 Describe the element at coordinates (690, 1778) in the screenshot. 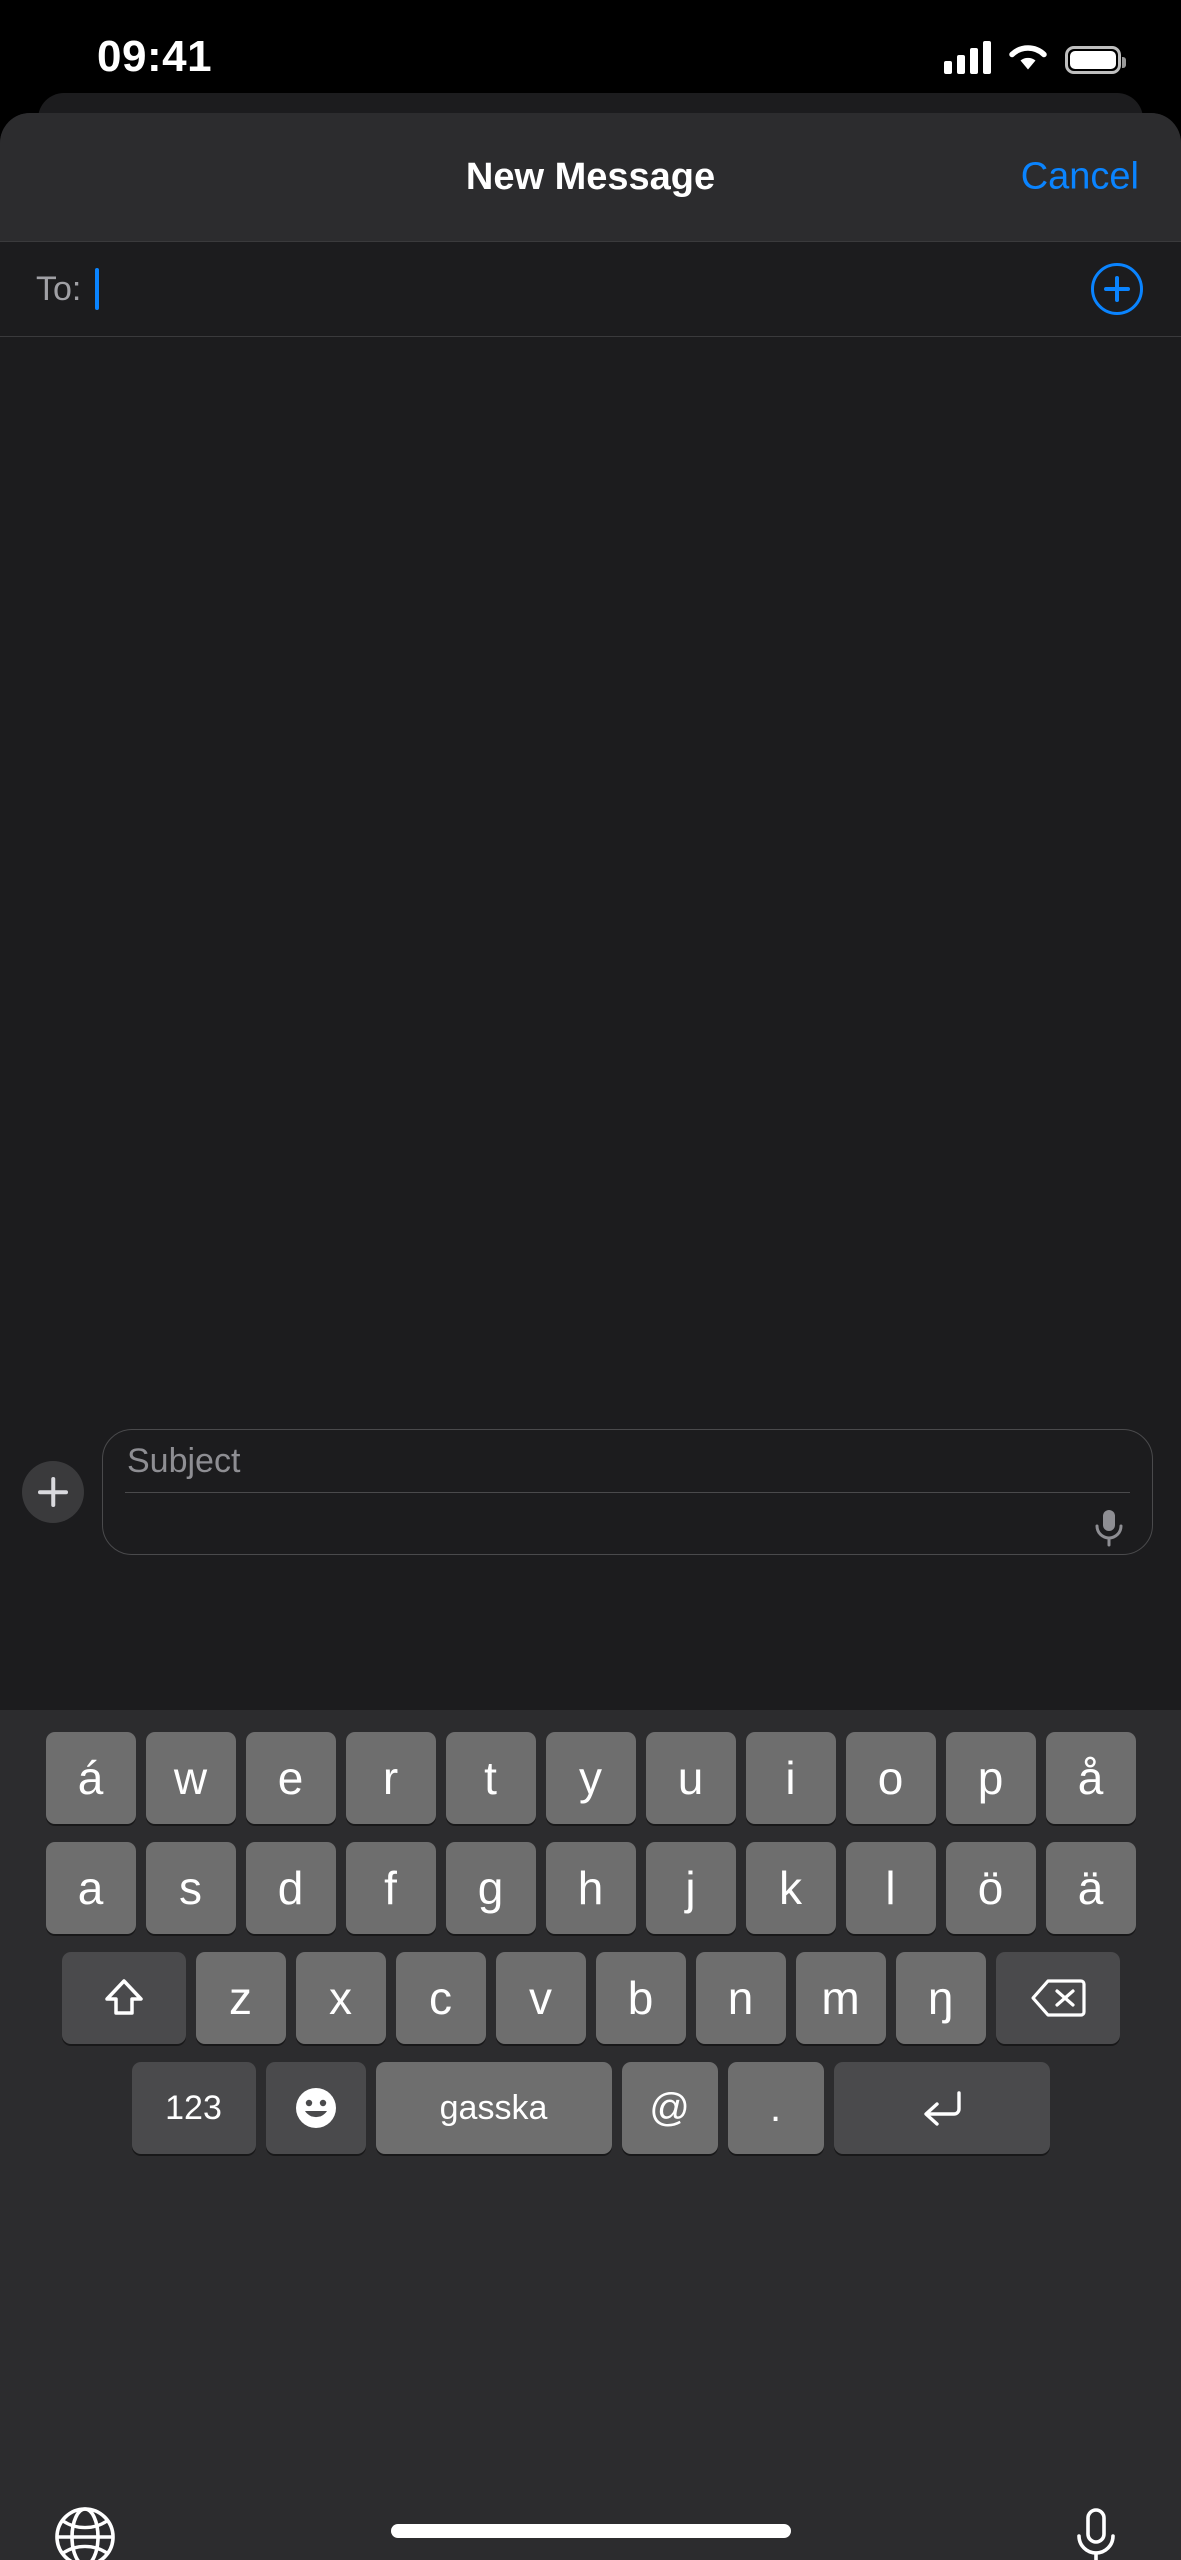

I see `key-u: u` at that location.